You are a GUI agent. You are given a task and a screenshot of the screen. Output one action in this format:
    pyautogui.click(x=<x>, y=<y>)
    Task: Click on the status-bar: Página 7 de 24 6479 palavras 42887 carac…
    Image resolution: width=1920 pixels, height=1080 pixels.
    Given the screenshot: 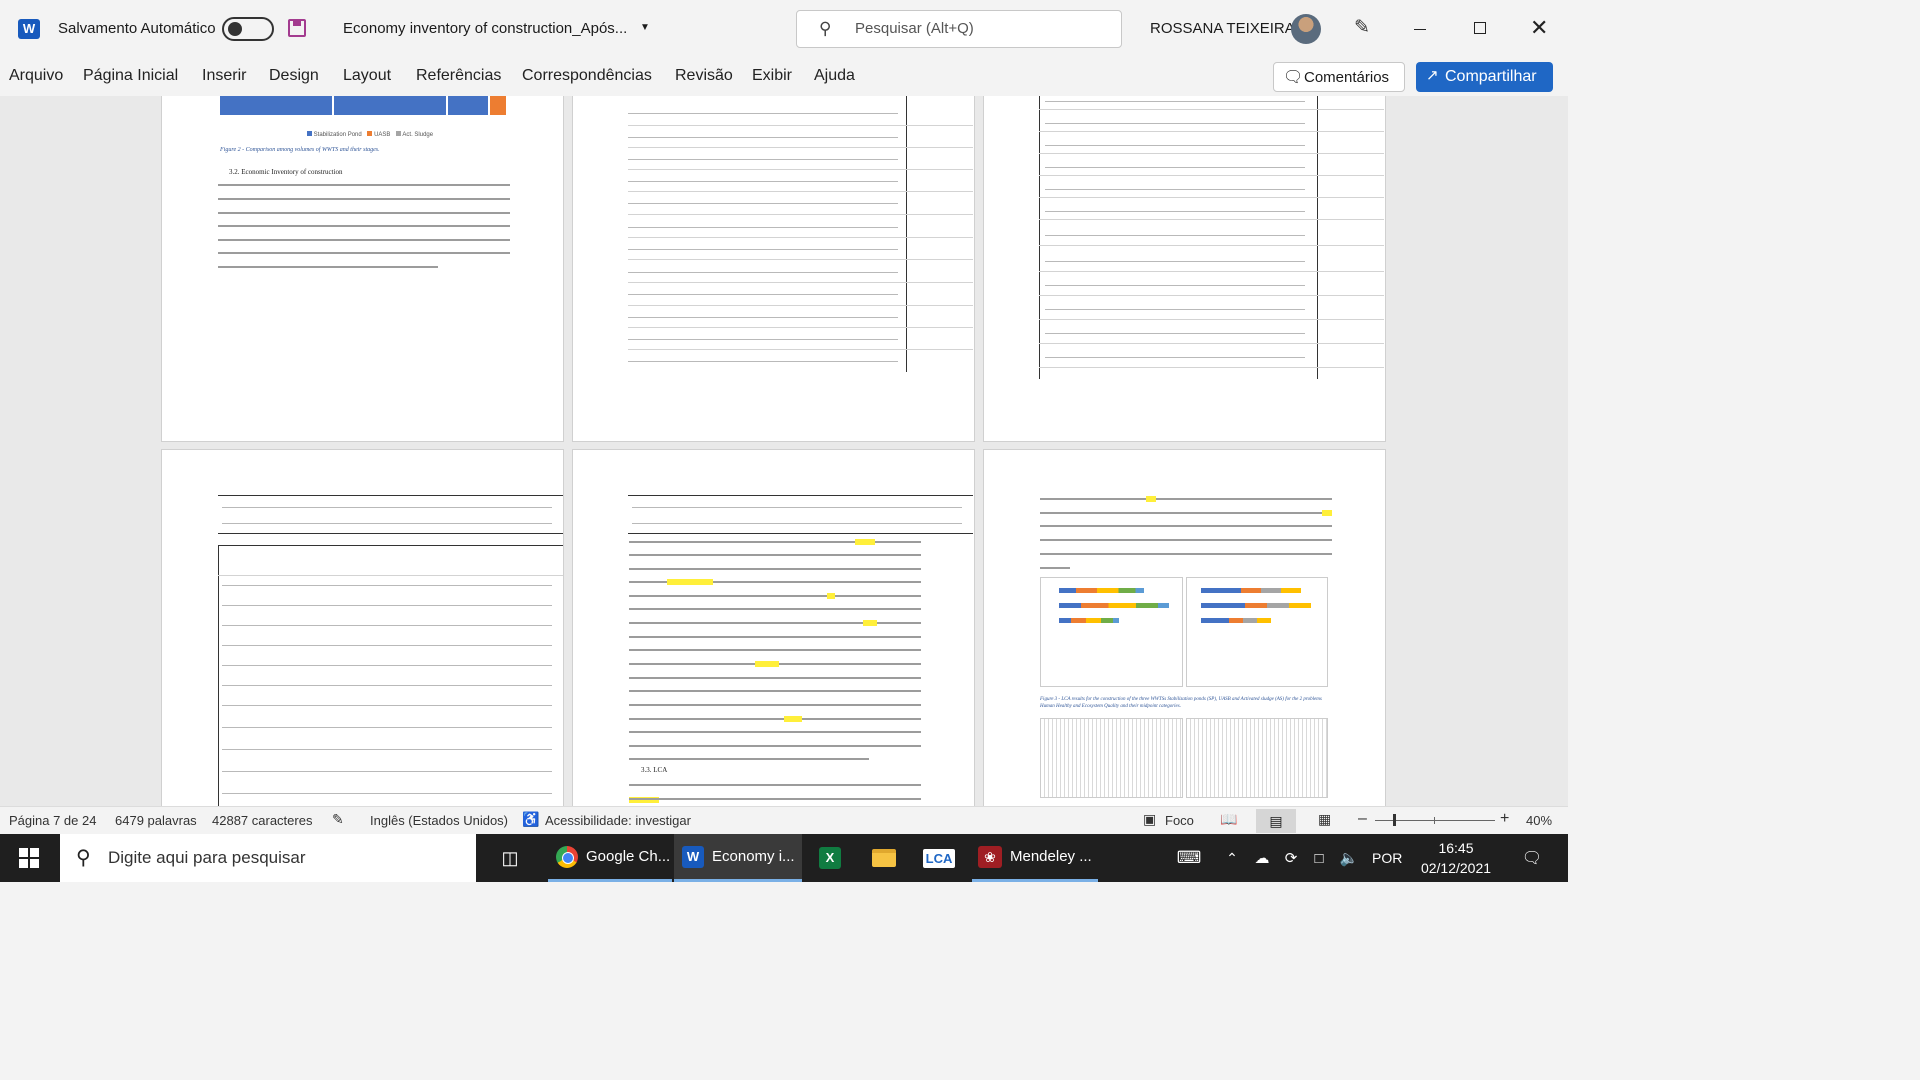 What is the action you would take?
    pyautogui.click(x=784, y=820)
    